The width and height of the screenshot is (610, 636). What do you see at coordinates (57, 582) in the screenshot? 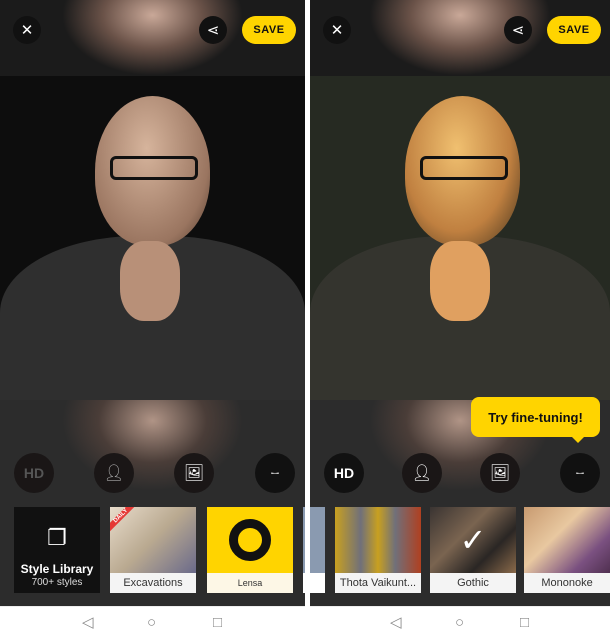
I see `style-library-subtitle: 700+ styles` at bounding box center [57, 582].